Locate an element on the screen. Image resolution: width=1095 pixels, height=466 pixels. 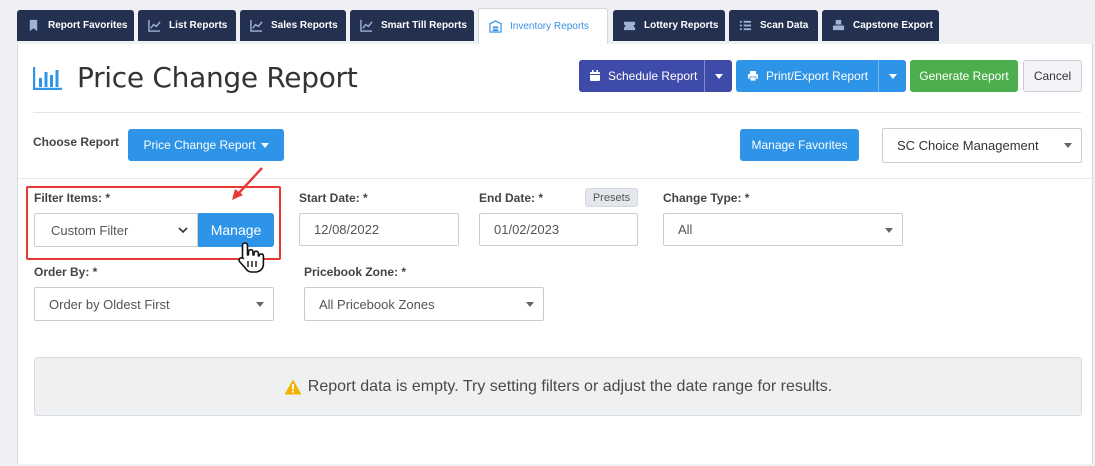
account-select: SC Choice Management is located at coordinates (982, 145).